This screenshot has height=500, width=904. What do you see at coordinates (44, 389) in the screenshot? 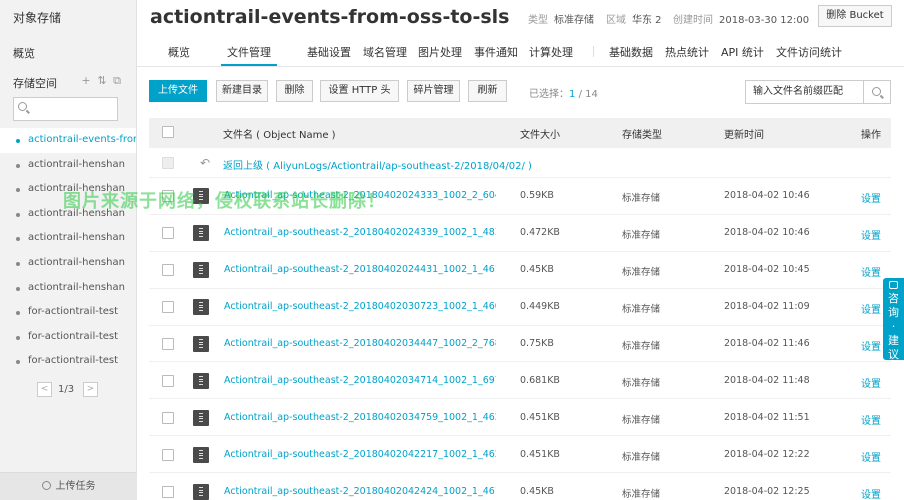
I see `prev-page-button: <` at bounding box center [44, 389].